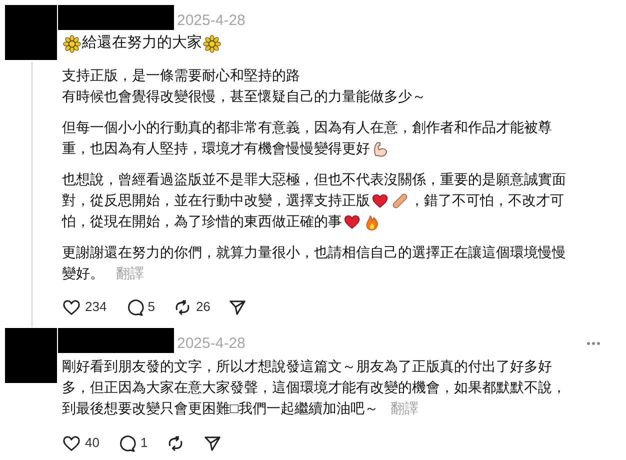 This screenshot has height=460, width=626. What do you see at coordinates (220, 408) in the screenshot?
I see `post-text: 到最後想要改變只會更困難□我們一起繼續加油吧～` at bounding box center [220, 408].